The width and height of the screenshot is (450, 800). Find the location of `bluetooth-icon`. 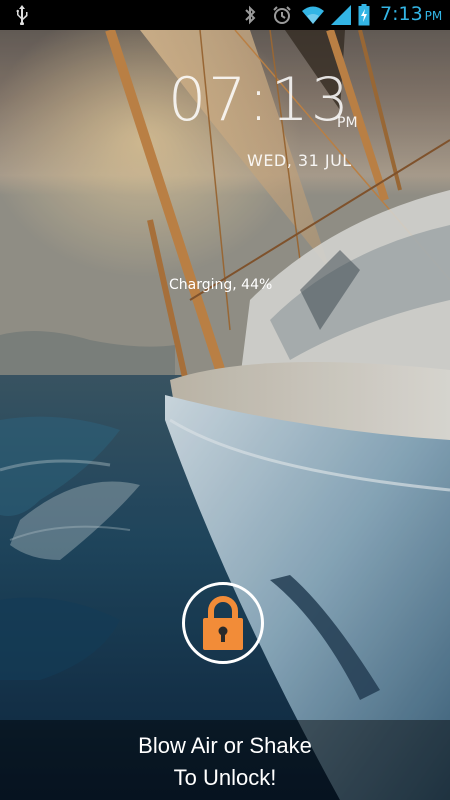

bluetooth-icon is located at coordinates (250, 15).